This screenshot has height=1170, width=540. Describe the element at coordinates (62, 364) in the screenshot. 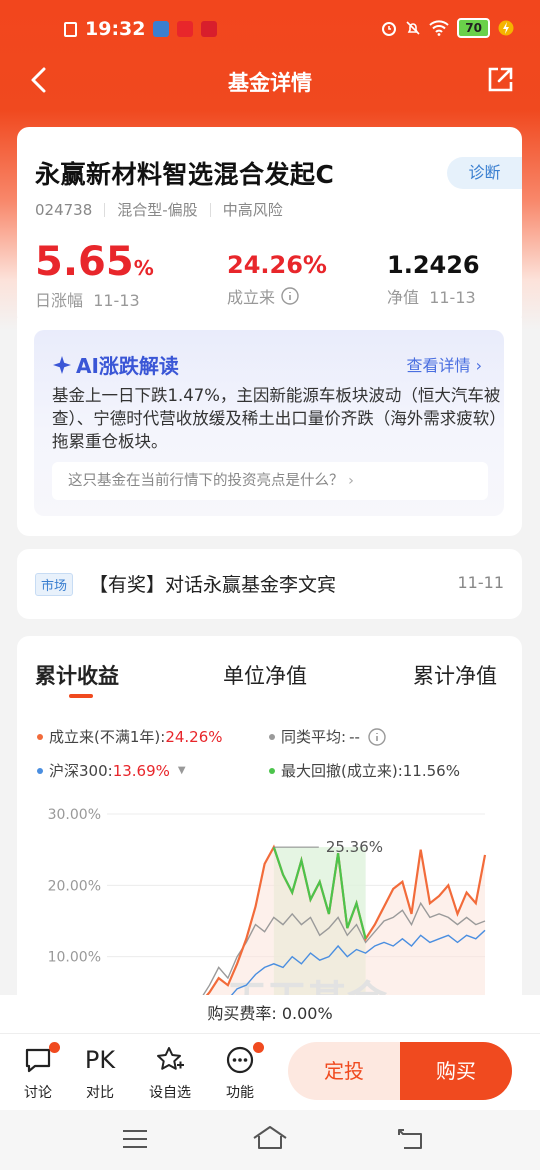

I see `sparkle-icon` at that location.